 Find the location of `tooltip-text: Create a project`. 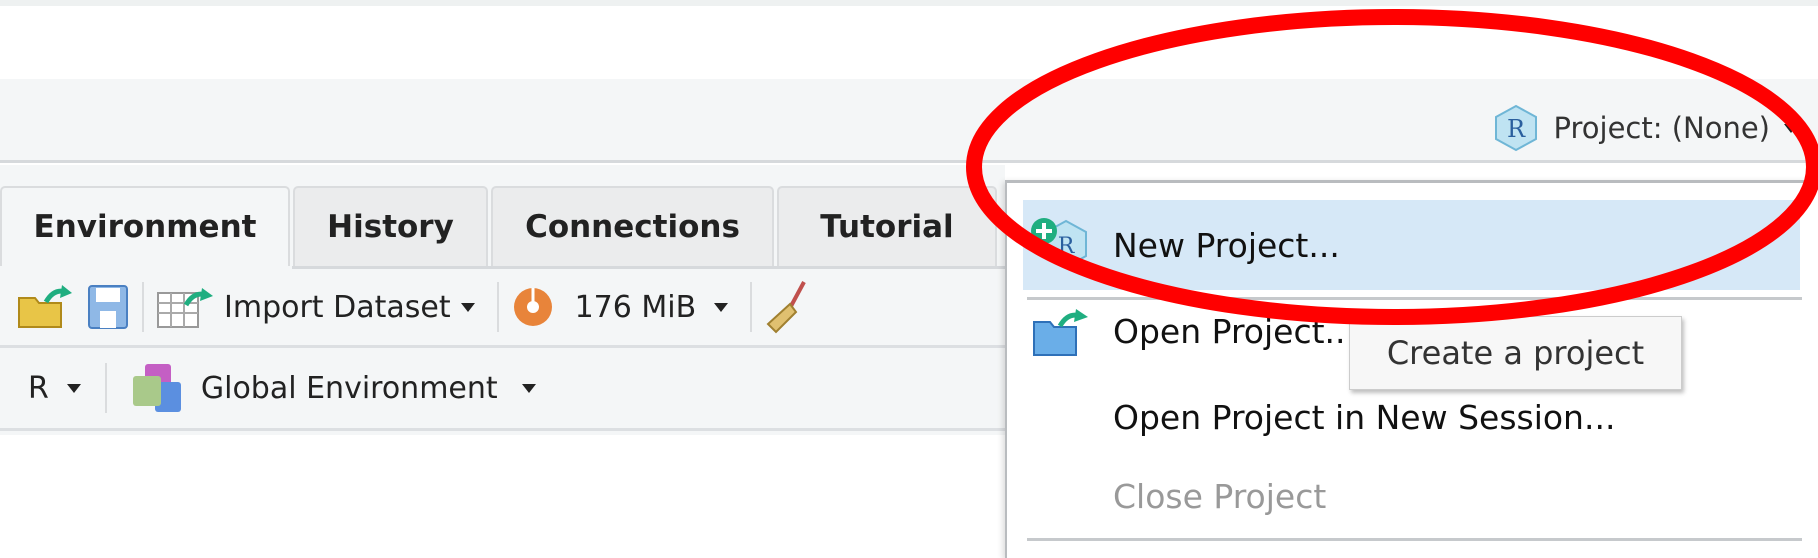

tooltip-text: Create a project is located at coordinates (1515, 353).